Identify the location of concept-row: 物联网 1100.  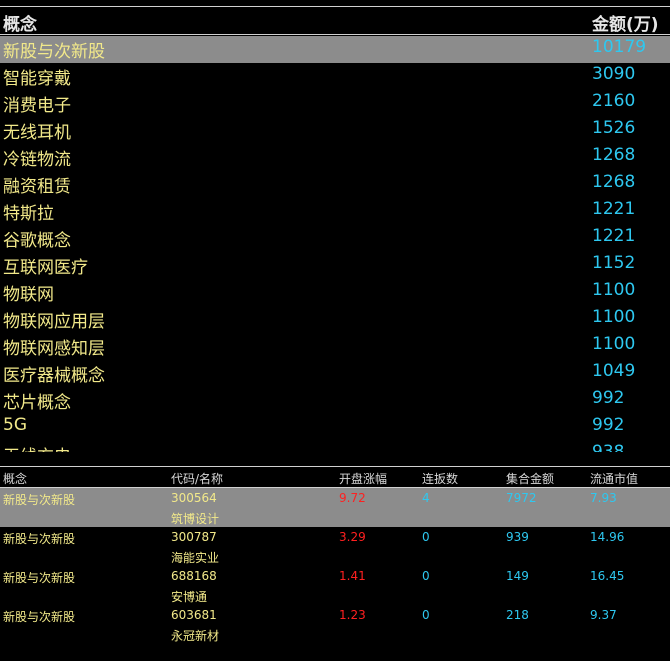
(335, 292).